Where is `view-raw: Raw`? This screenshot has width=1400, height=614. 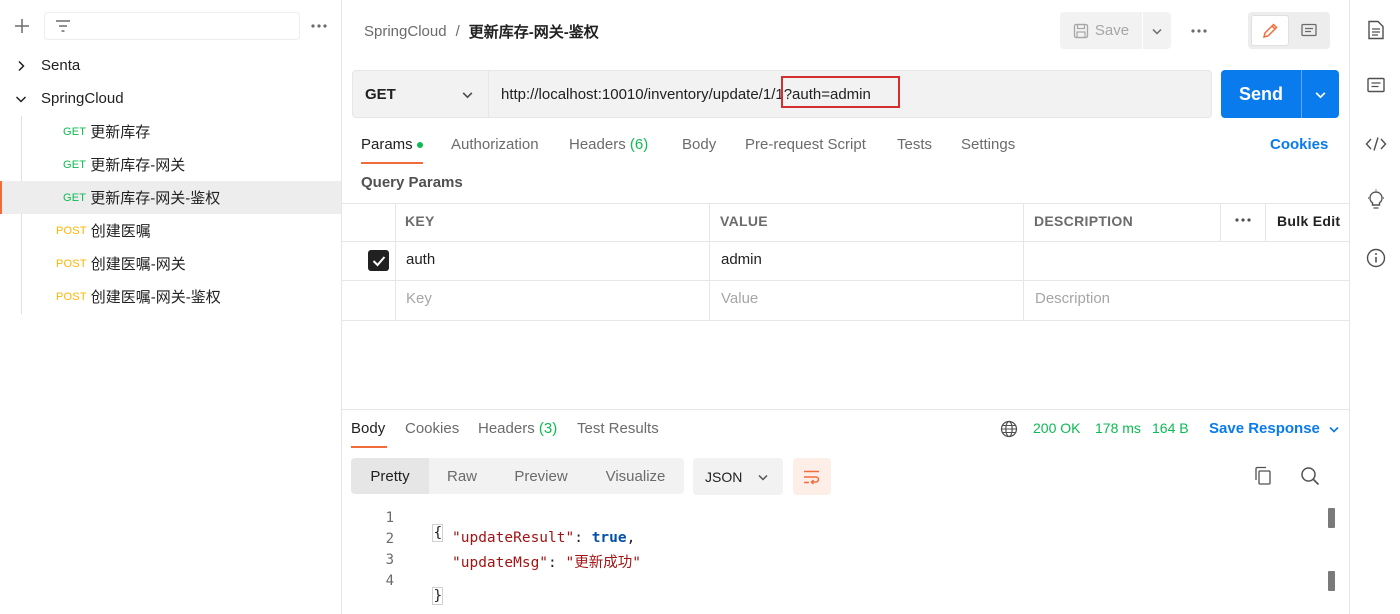
view-raw: Raw is located at coordinates (462, 476).